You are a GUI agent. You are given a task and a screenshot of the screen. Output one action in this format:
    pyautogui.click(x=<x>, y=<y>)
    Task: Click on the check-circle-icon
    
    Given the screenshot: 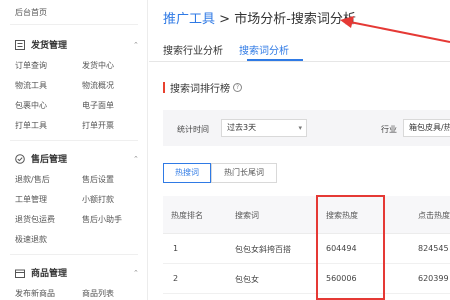 What is the action you would take?
    pyautogui.click(x=20, y=158)
    